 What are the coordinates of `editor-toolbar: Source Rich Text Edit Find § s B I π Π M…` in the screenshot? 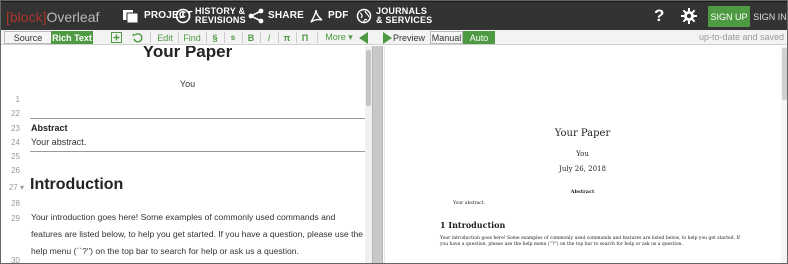 It's located at (394, 37).